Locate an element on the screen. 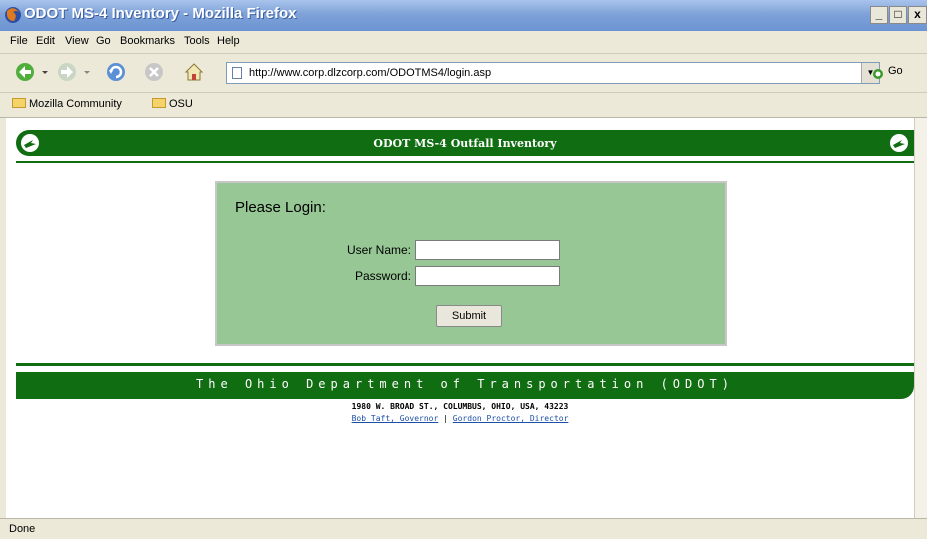 The height and width of the screenshot is (539, 927). page-header-banner: ODOT MS-4 Outfall Inventory is located at coordinates (465, 143).